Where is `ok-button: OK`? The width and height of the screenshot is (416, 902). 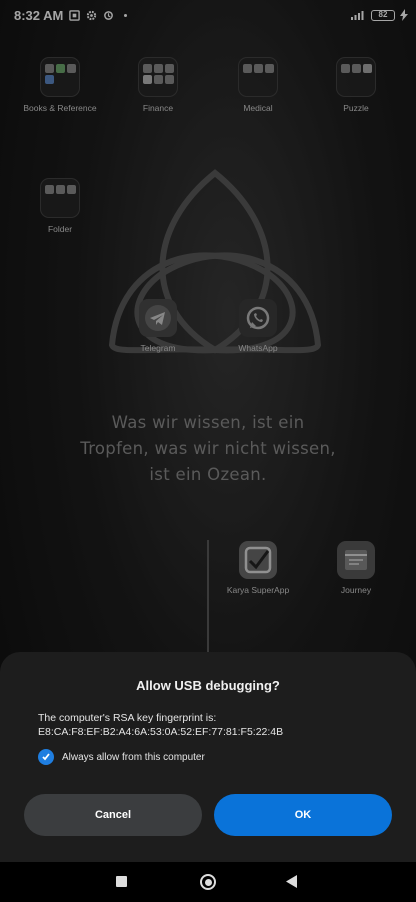 ok-button: OK is located at coordinates (303, 815).